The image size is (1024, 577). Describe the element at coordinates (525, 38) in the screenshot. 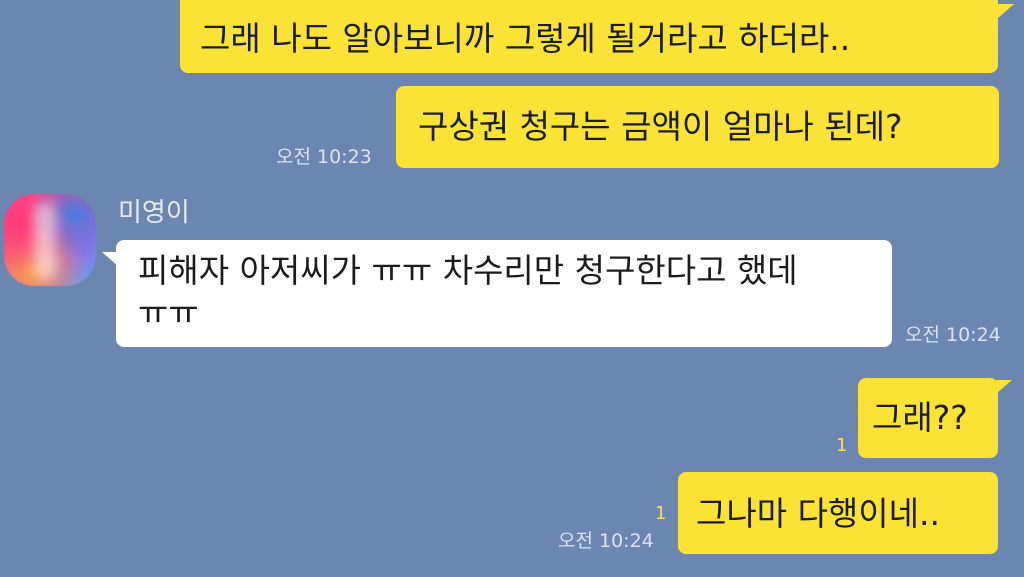

I see `message-text: 그래 나도 알아보니까 그렇게 될거라고 하더라..` at that location.